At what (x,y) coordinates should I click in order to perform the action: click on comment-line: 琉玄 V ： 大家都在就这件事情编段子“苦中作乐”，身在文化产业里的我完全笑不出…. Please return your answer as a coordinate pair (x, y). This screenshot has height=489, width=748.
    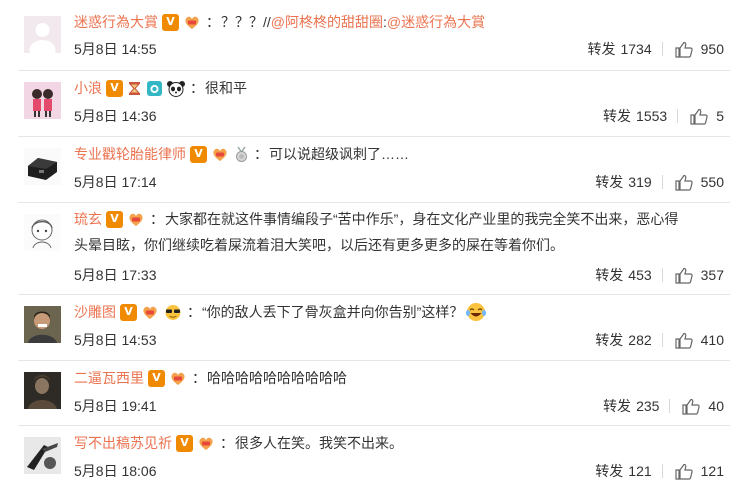
    Looking at the image, I should click on (376, 219).